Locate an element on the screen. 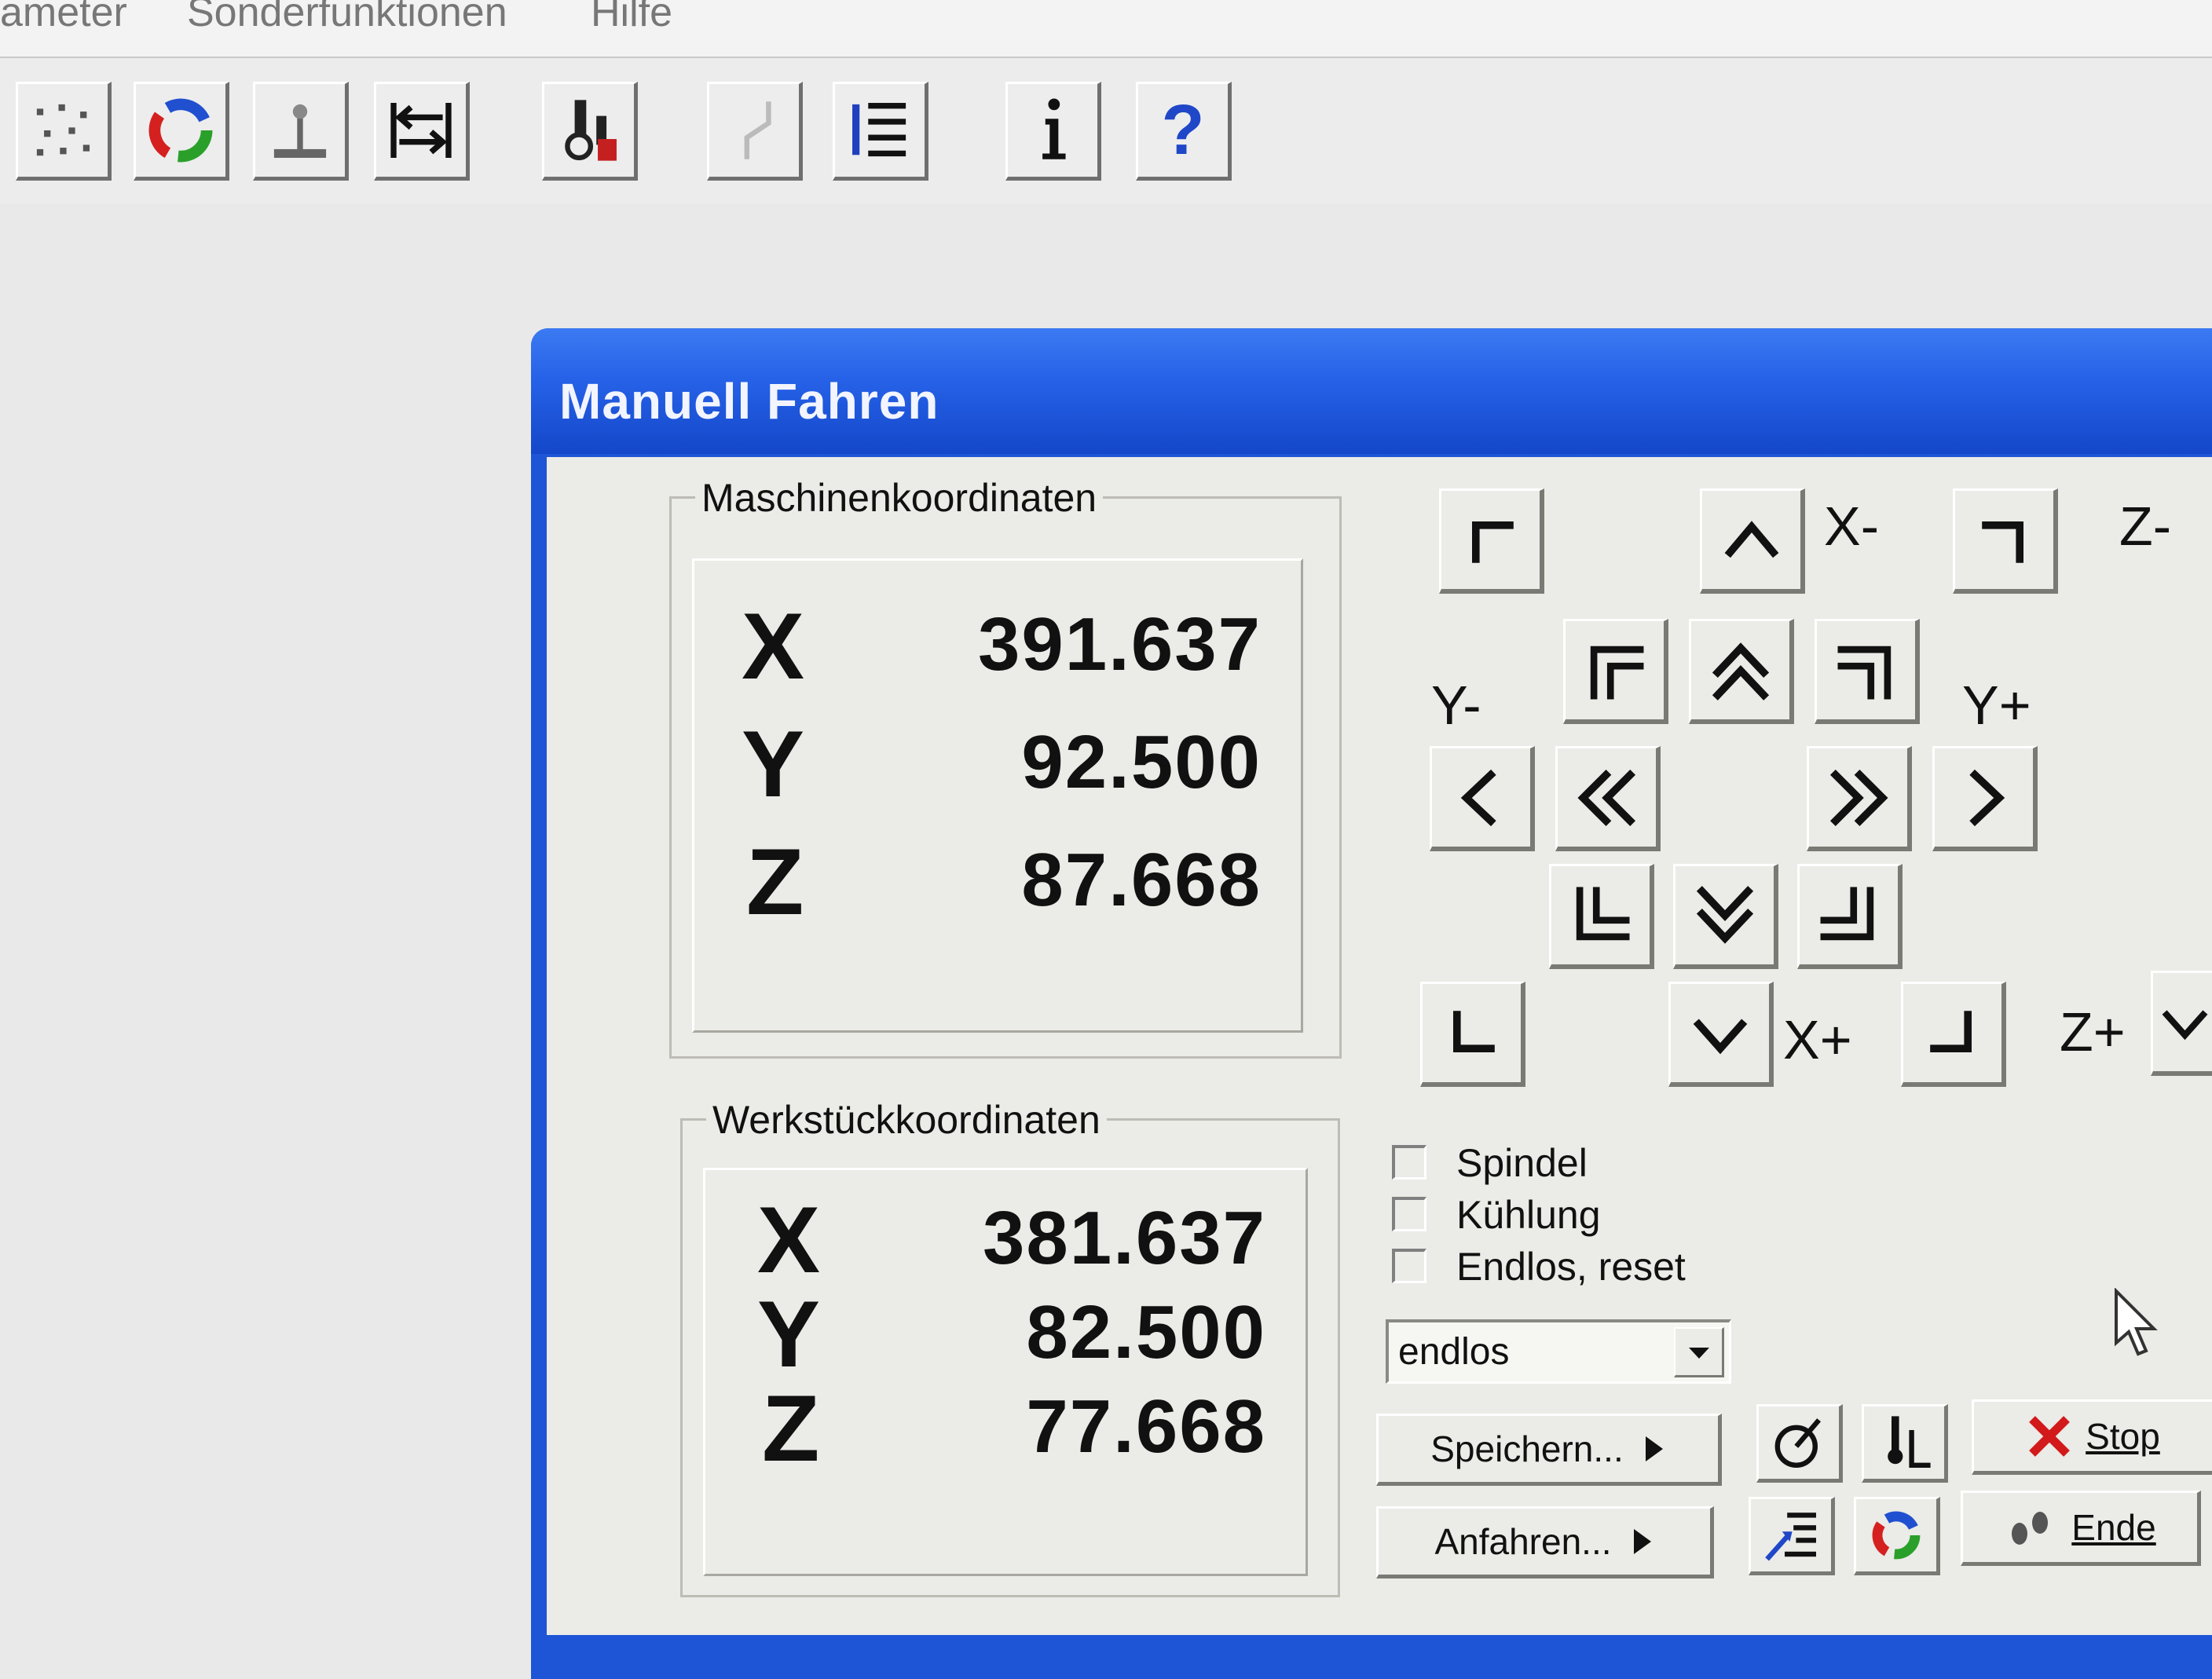 This screenshot has height=1679, width=2212. list-icon is located at coordinates (879, 130).